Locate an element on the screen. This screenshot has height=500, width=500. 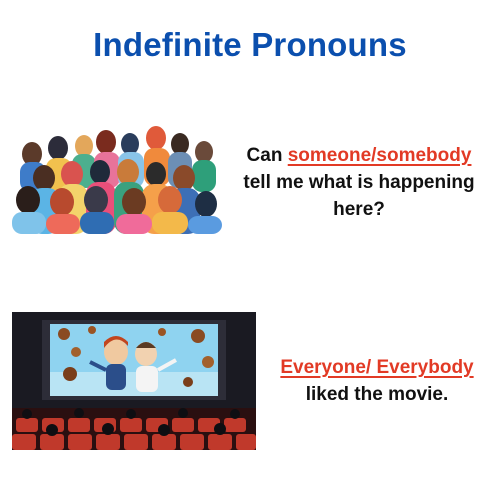
sentence-line-1: Can someone/somebody is located at coordinates (357, 155).